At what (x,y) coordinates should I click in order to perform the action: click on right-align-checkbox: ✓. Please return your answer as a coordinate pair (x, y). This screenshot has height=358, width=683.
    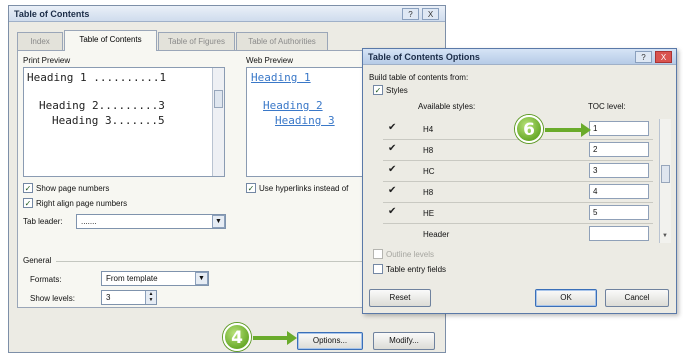
    Looking at the image, I should click on (28, 203).